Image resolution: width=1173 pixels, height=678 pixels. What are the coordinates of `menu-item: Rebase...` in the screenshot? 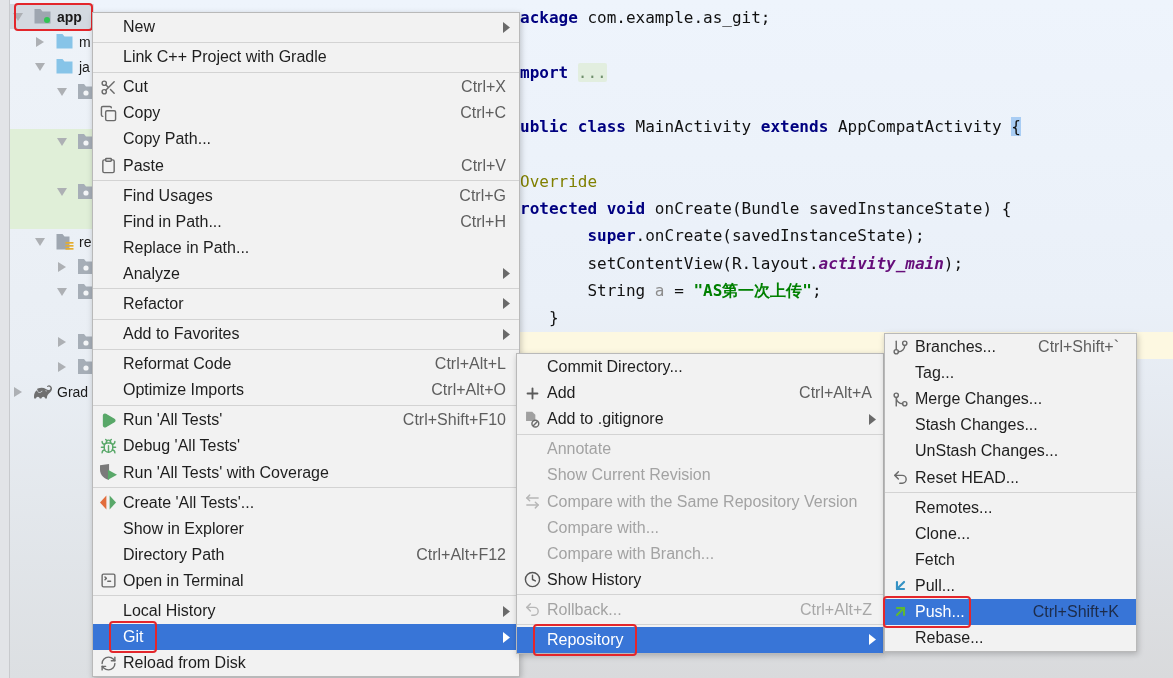 It's located at (1010, 638).